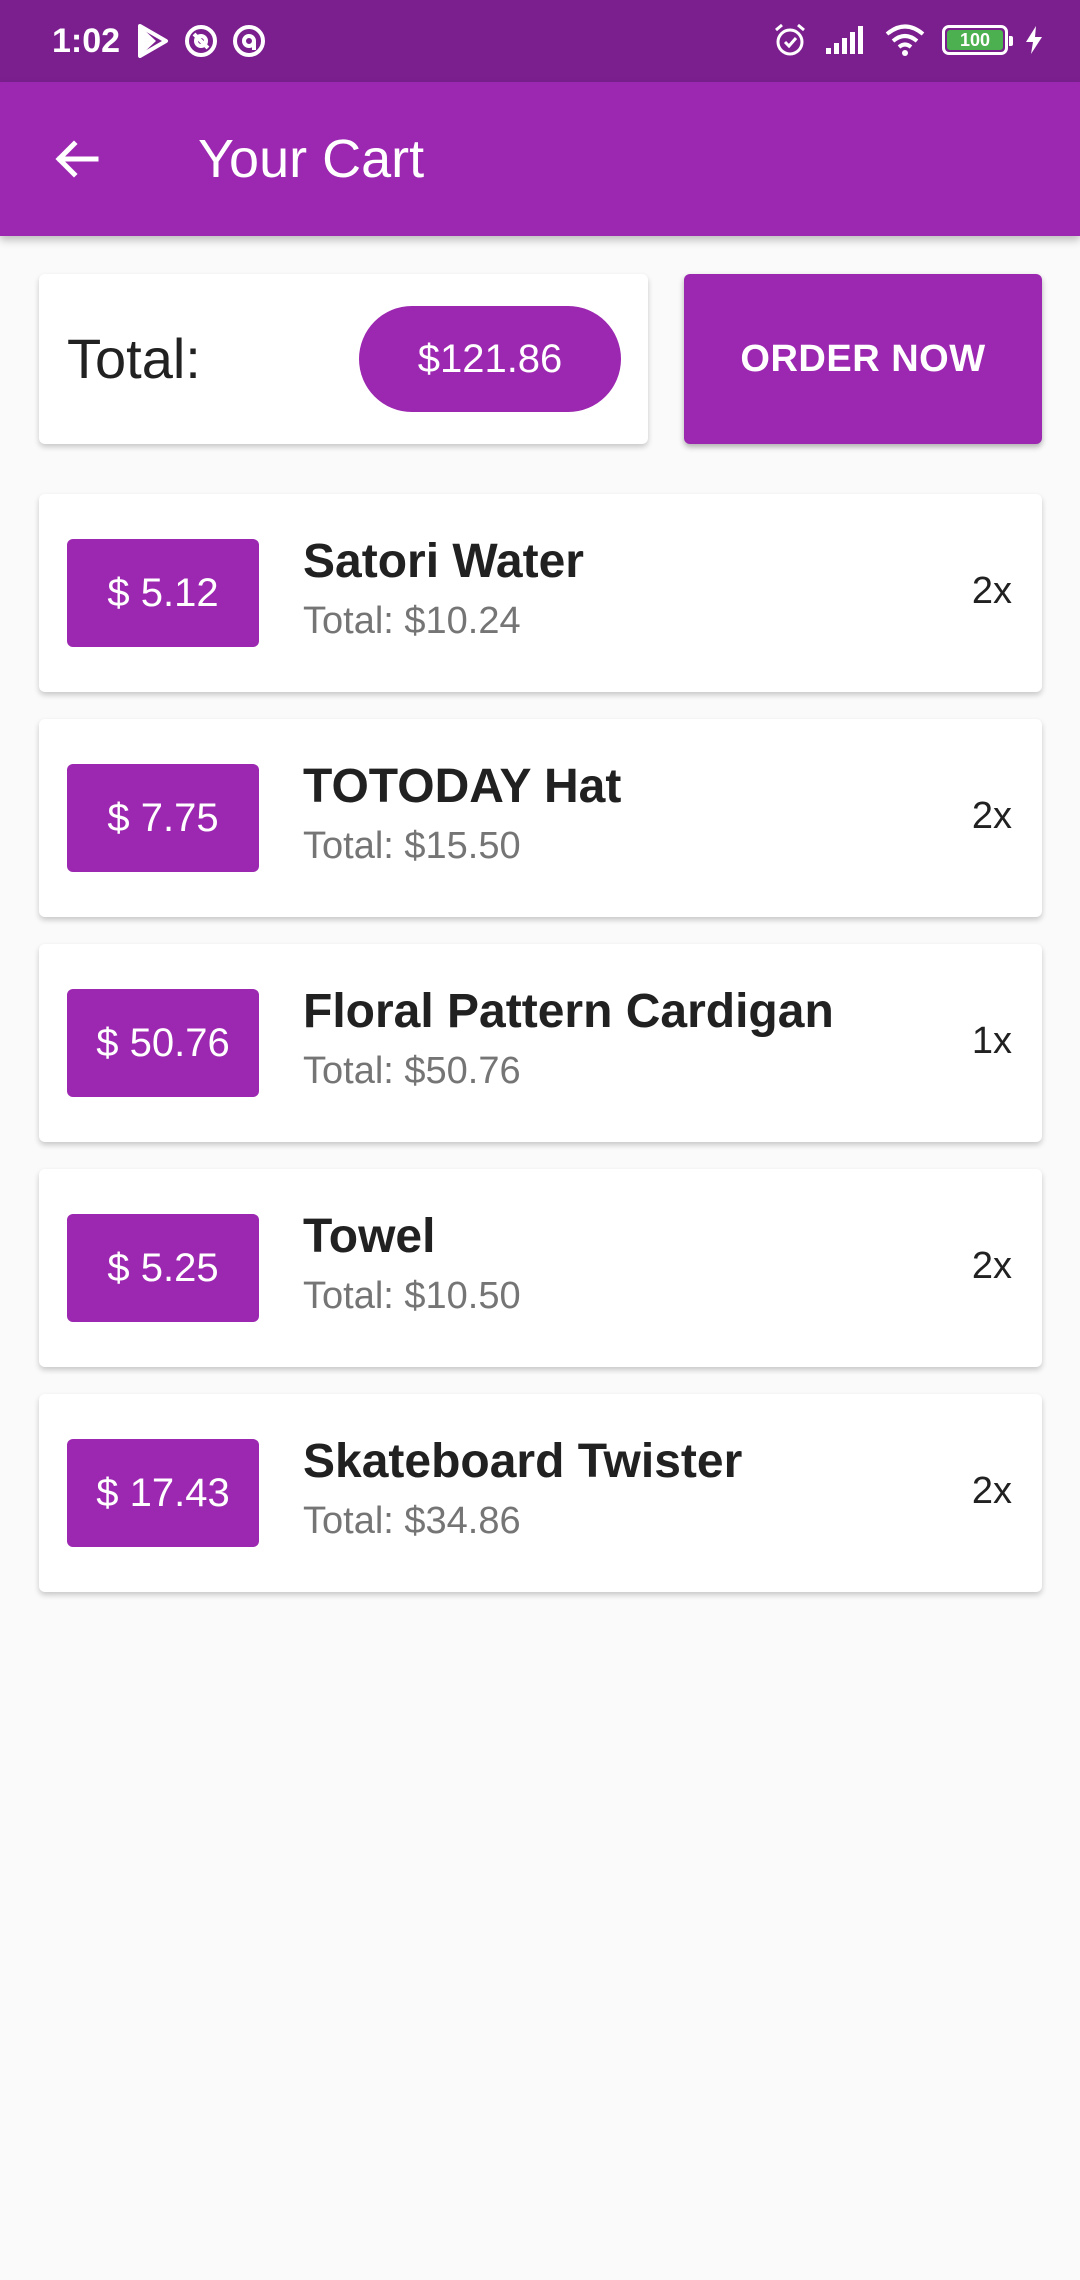  I want to click on item-price-badge: $ 50.76, so click(163, 1043).